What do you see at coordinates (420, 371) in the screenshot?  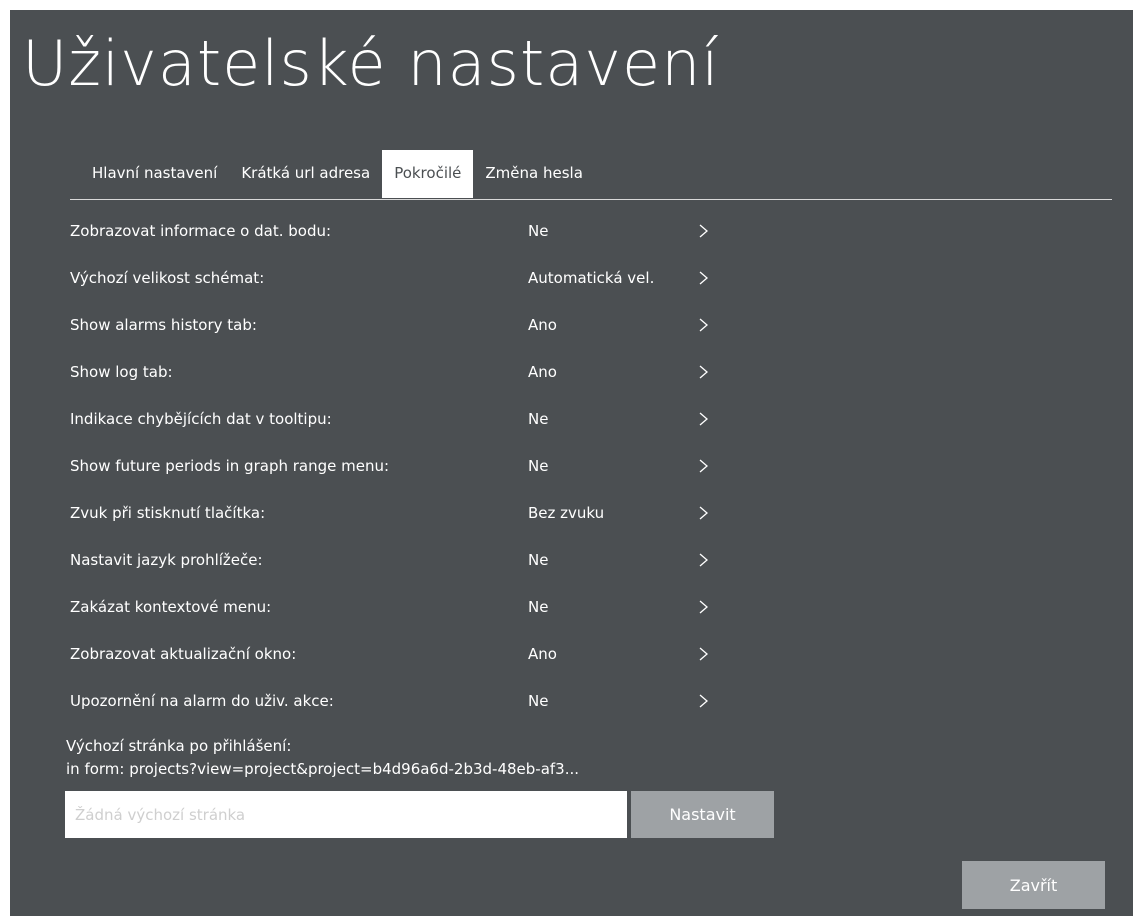 I see `setting-row-log-tab: Show log tab: Ano` at bounding box center [420, 371].